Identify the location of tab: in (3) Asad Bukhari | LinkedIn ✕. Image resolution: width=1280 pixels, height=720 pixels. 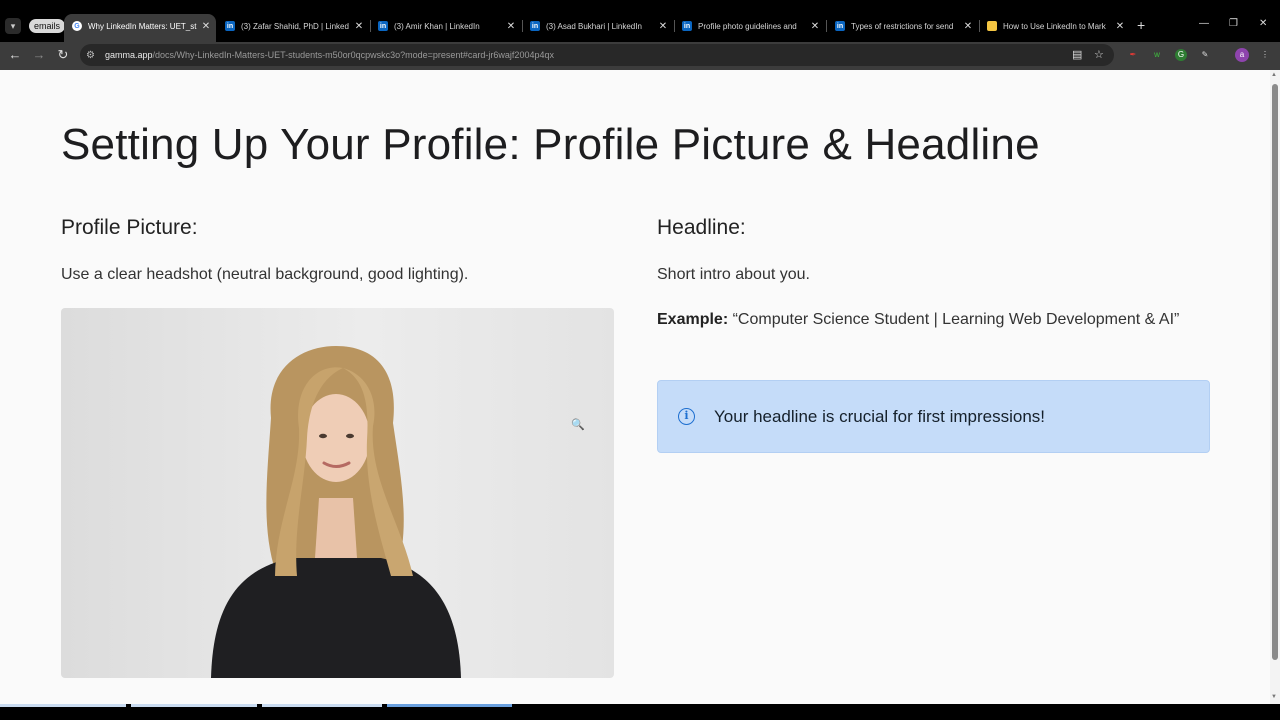
(599, 26).